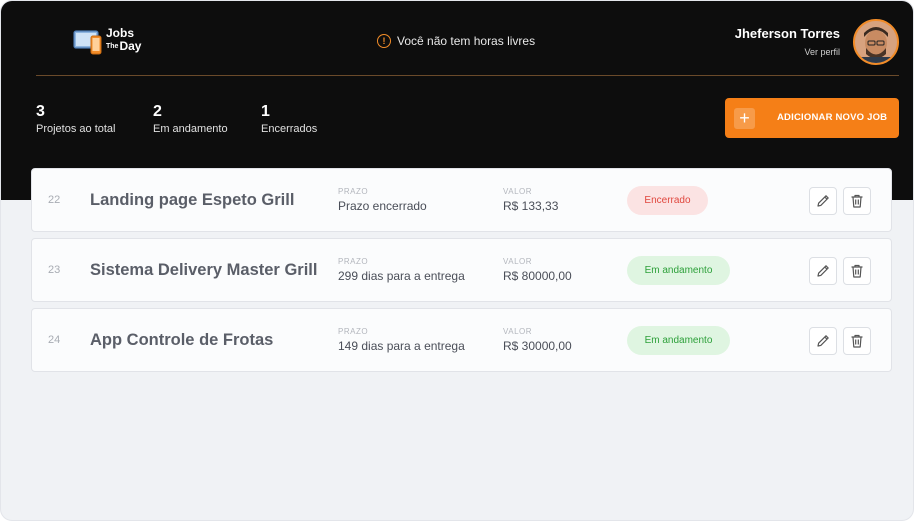  Describe the element at coordinates (190, 129) in the screenshot. I see `stat-in-progress-label: Em andamento` at that location.